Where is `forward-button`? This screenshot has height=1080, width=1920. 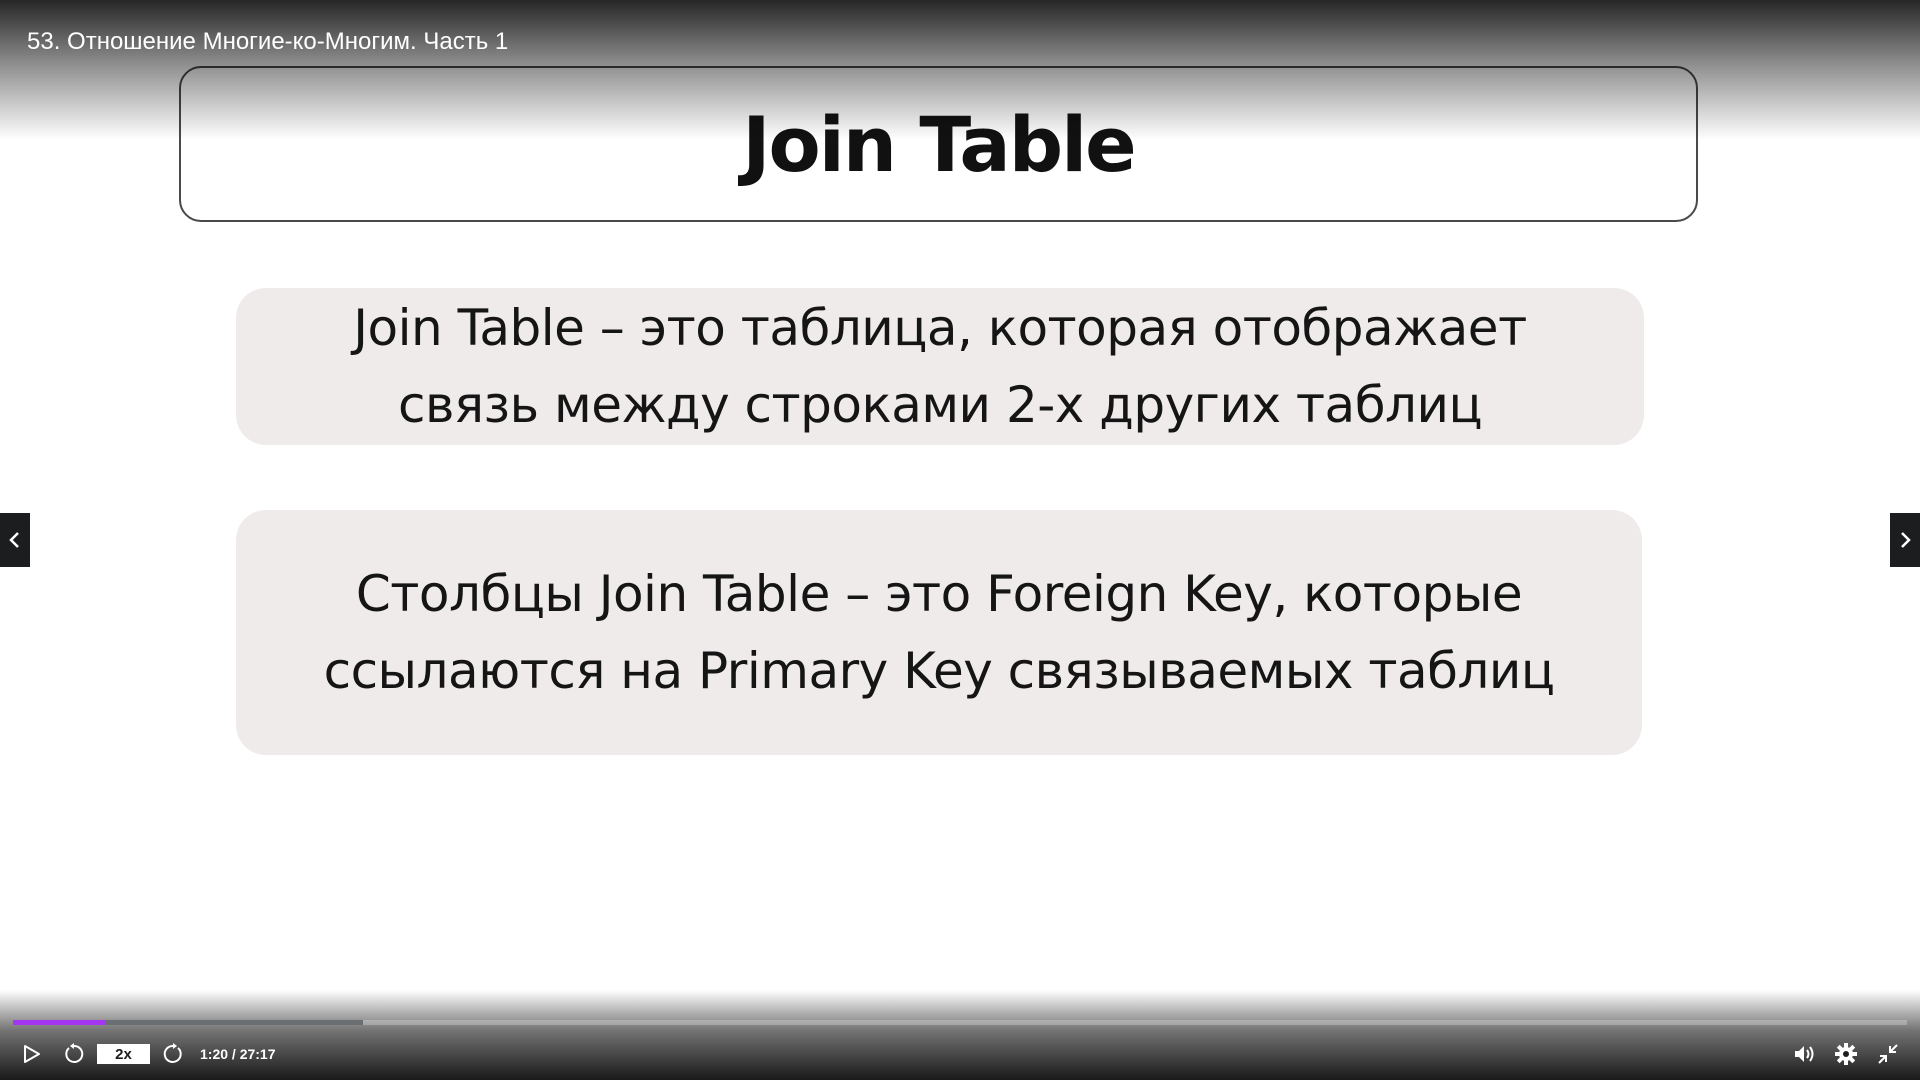
forward-button is located at coordinates (173, 1054).